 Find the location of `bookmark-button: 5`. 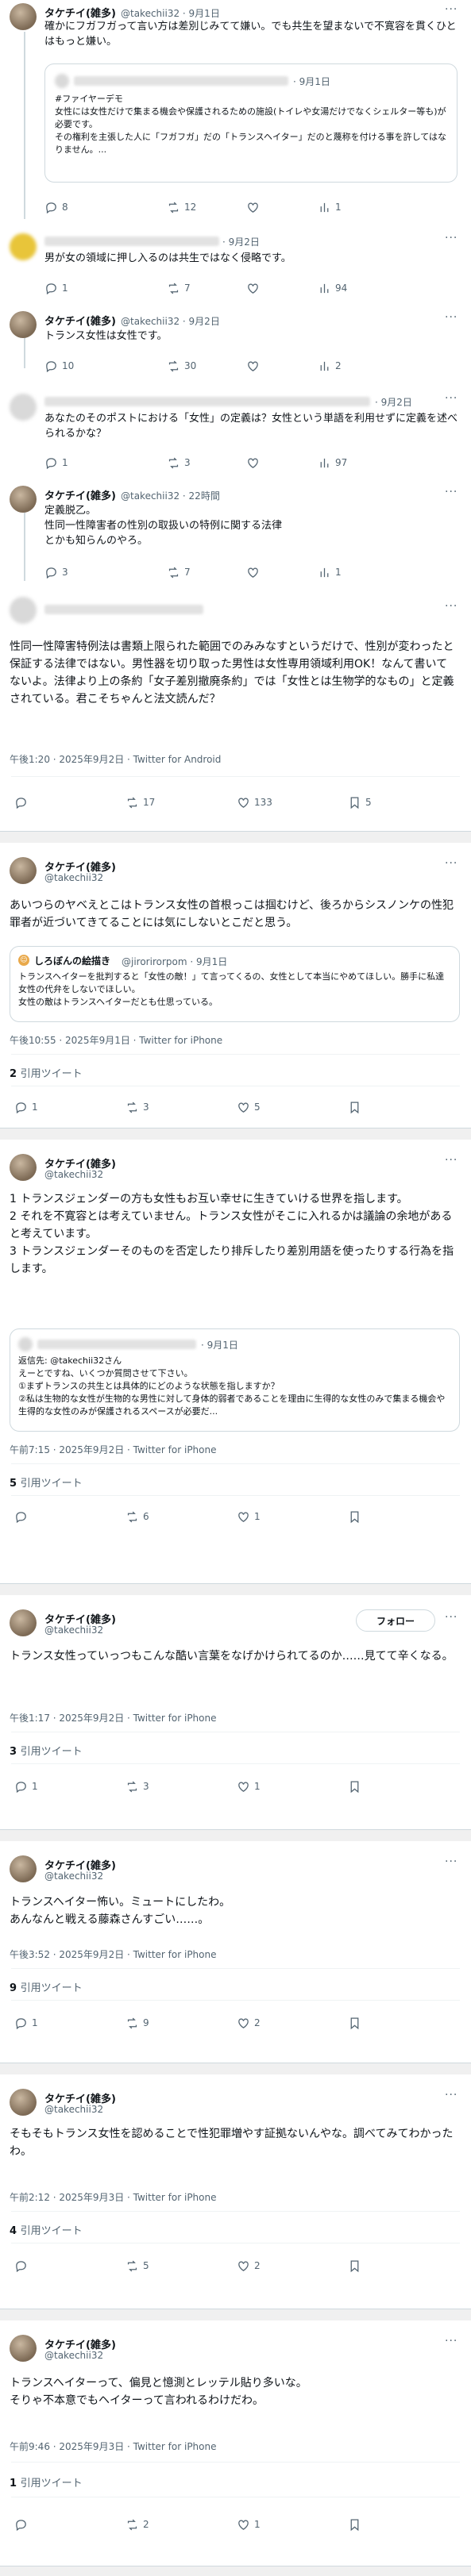

bookmark-button: 5 is located at coordinates (360, 802).